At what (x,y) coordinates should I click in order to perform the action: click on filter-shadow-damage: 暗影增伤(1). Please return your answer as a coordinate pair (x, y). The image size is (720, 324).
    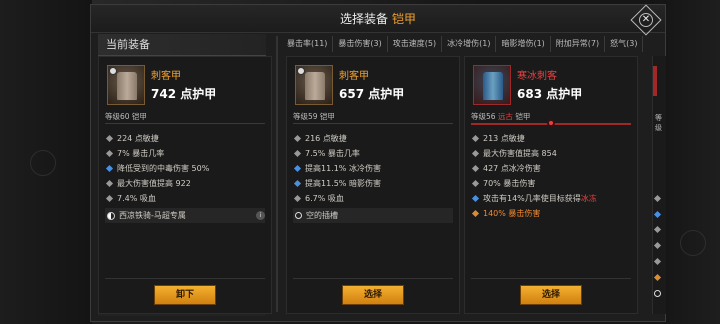
    Looking at the image, I should click on (523, 44).